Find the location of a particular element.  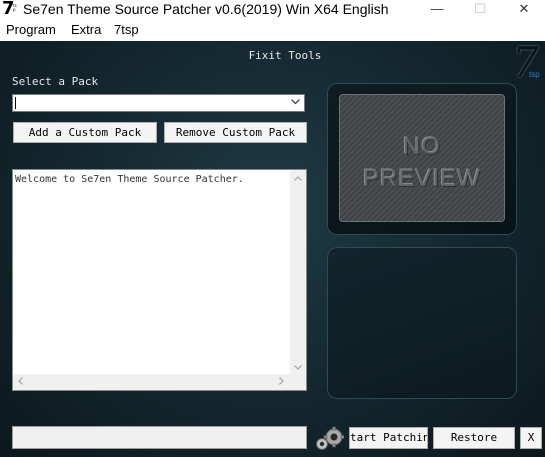

chevron-down-icon is located at coordinates (295, 102).